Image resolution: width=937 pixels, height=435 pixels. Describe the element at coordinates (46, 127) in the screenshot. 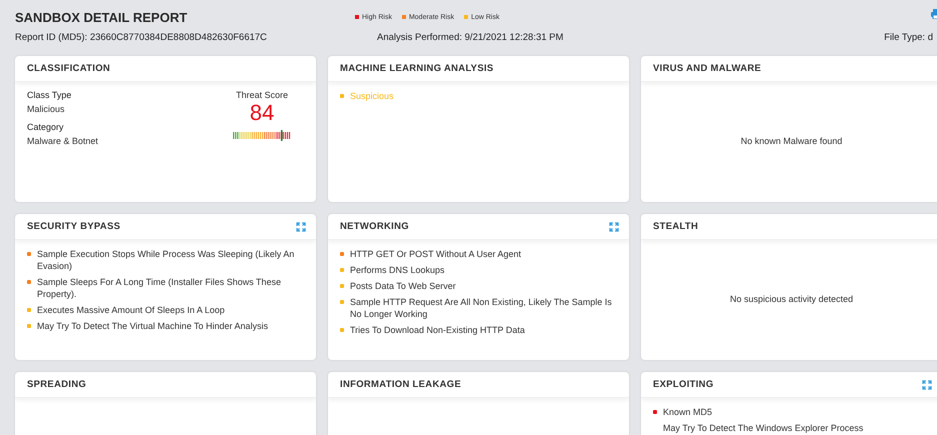

I see `field-label: Category` at that location.